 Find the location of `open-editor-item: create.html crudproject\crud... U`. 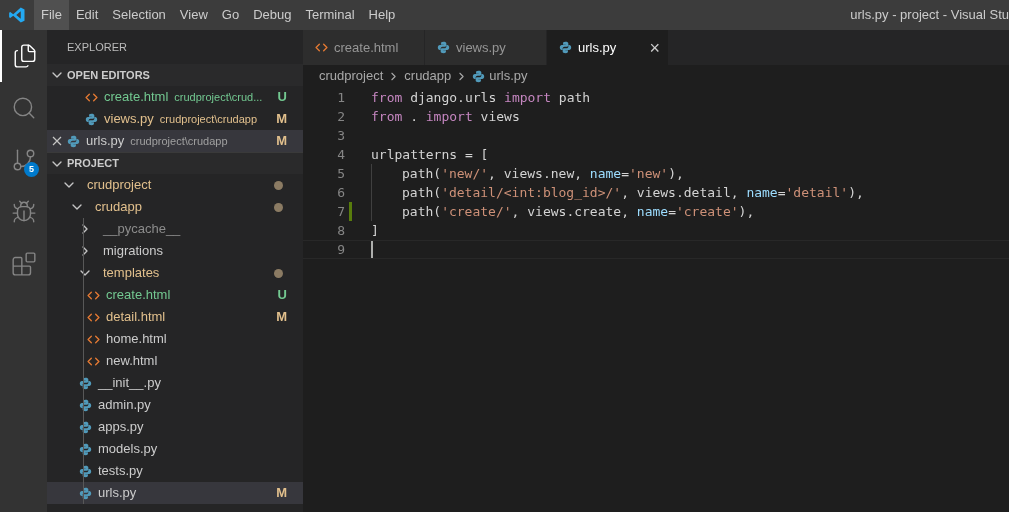

open-editor-item: create.html crudproject\crud... U is located at coordinates (175, 97).